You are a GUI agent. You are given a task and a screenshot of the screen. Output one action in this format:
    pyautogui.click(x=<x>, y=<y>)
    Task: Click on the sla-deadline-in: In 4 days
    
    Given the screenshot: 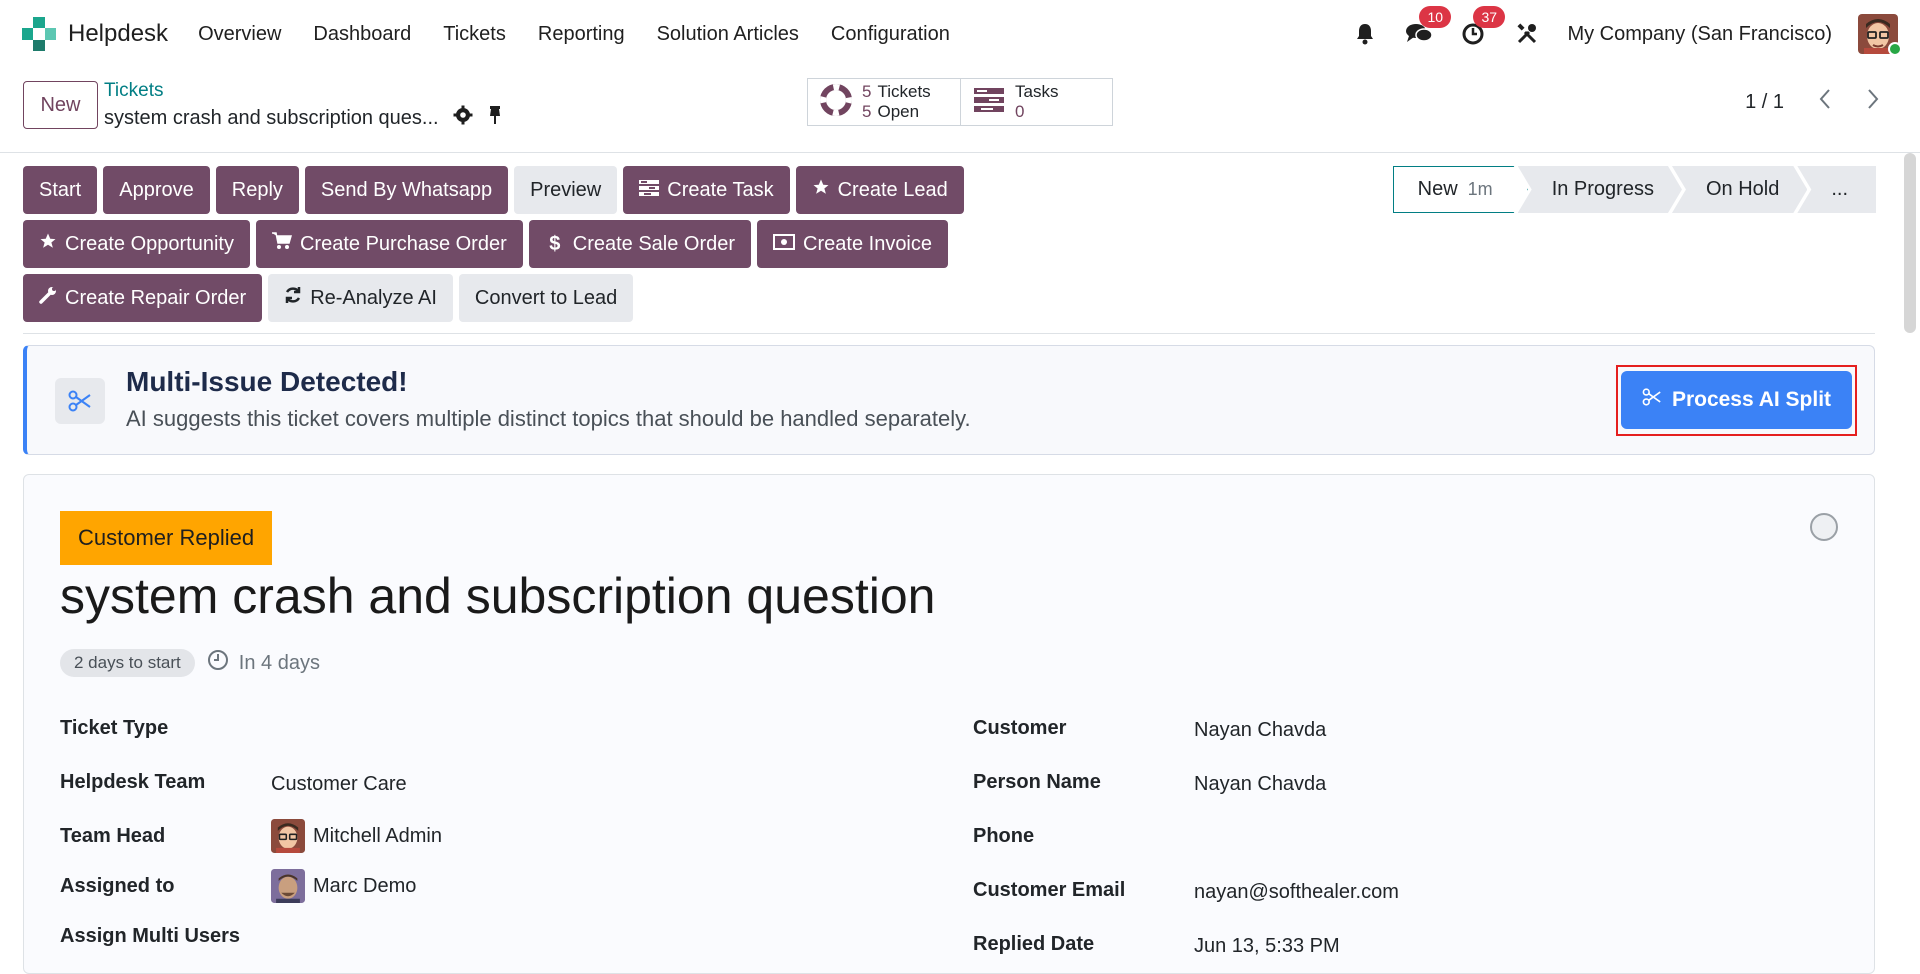 What is the action you would take?
    pyautogui.click(x=263, y=663)
    